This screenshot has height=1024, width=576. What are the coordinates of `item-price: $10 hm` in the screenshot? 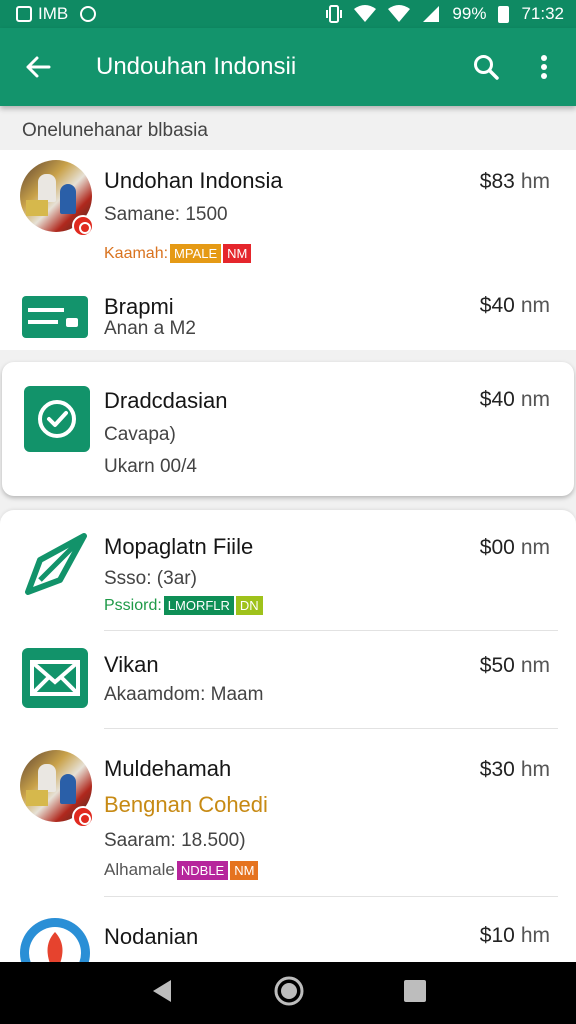 It's located at (515, 936).